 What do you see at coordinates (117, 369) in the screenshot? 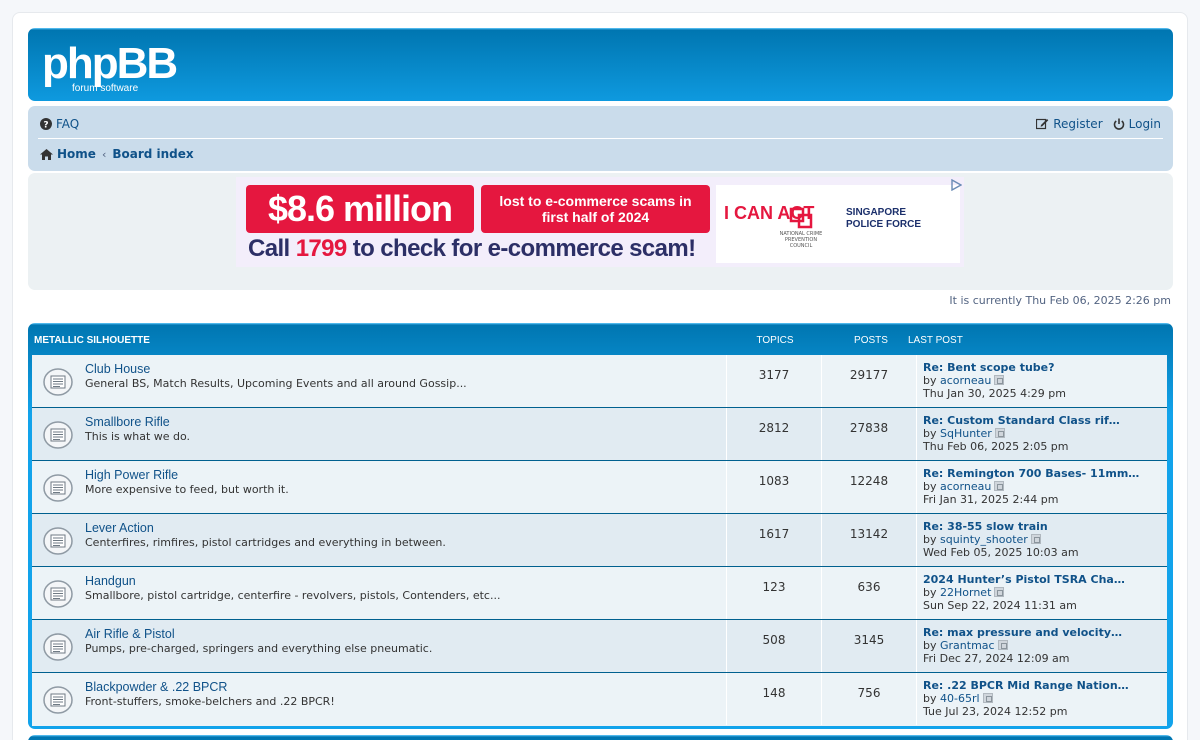
I see `forum-title-link: Club House` at bounding box center [117, 369].